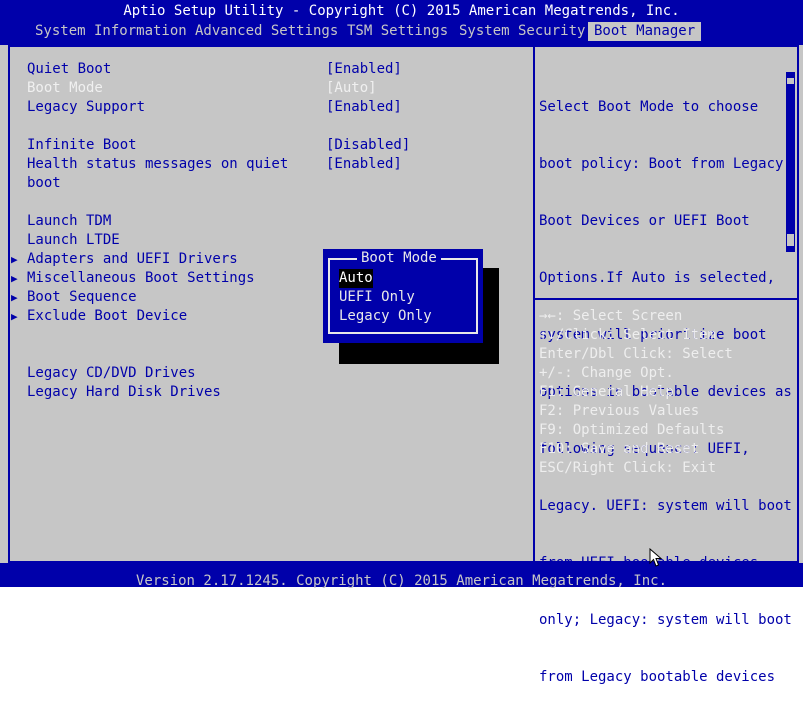 Image resolution: width=803 pixels, height=725 pixels. I want to click on setting-health-status-label: Health status messages on quiet, so click(157, 164).